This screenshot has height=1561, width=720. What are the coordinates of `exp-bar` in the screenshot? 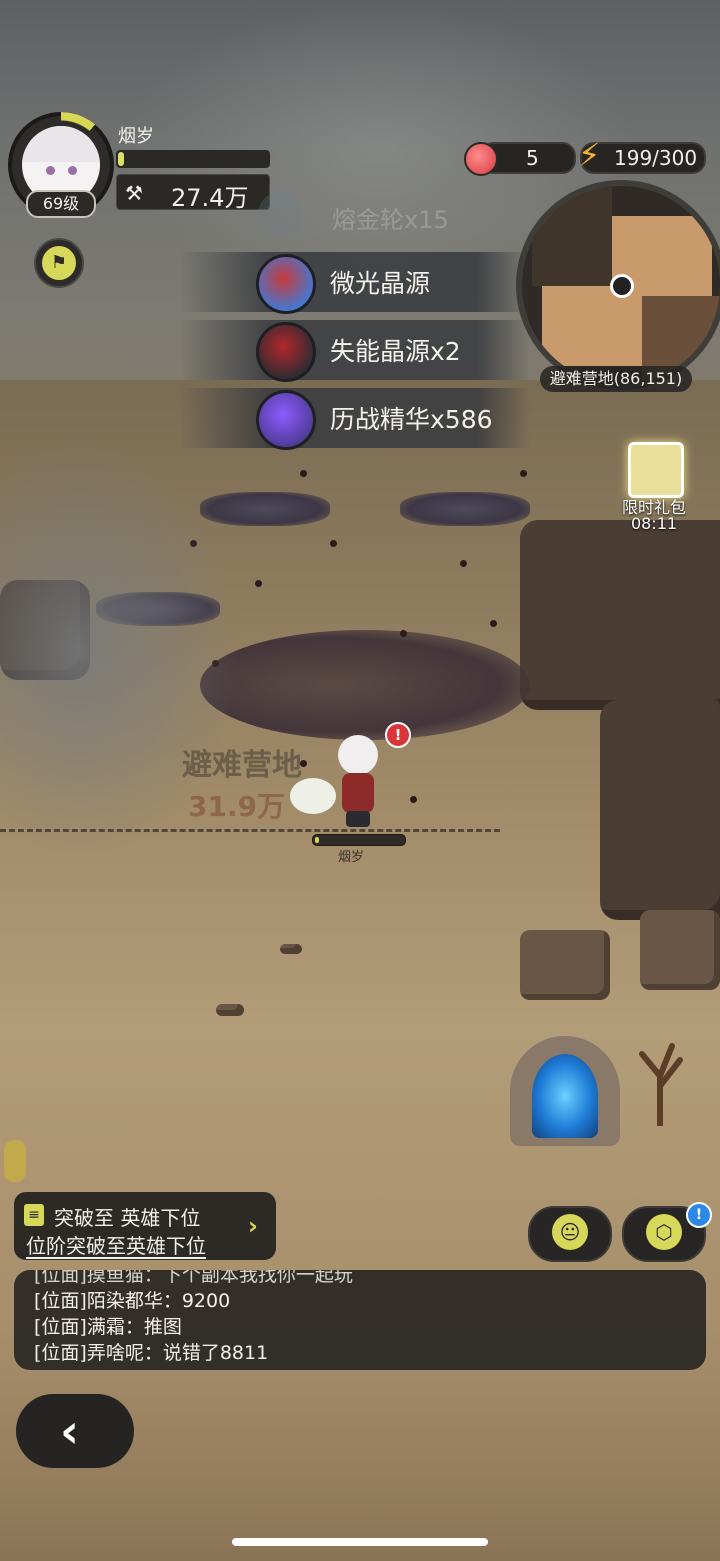 It's located at (193, 159).